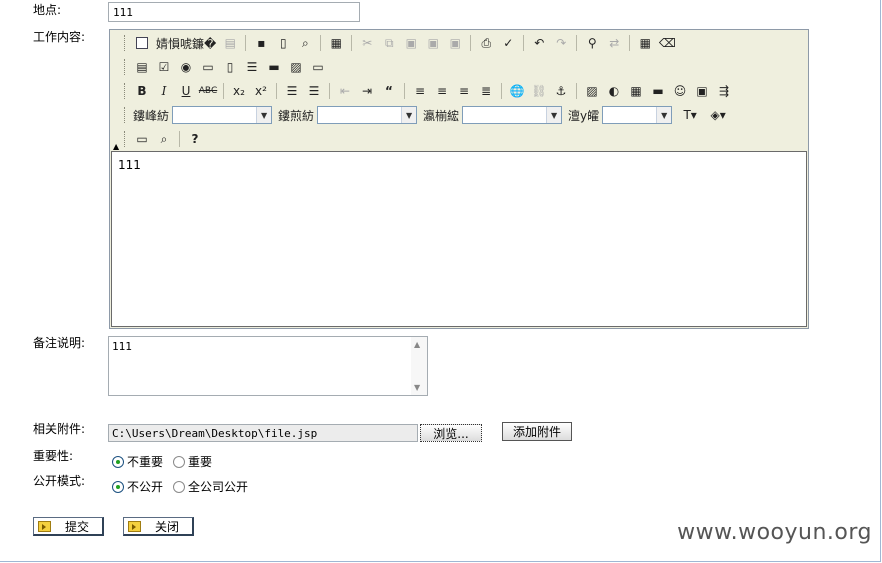 This screenshot has height=563, width=882. I want to click on format-select: ▼, so click(367, 115).